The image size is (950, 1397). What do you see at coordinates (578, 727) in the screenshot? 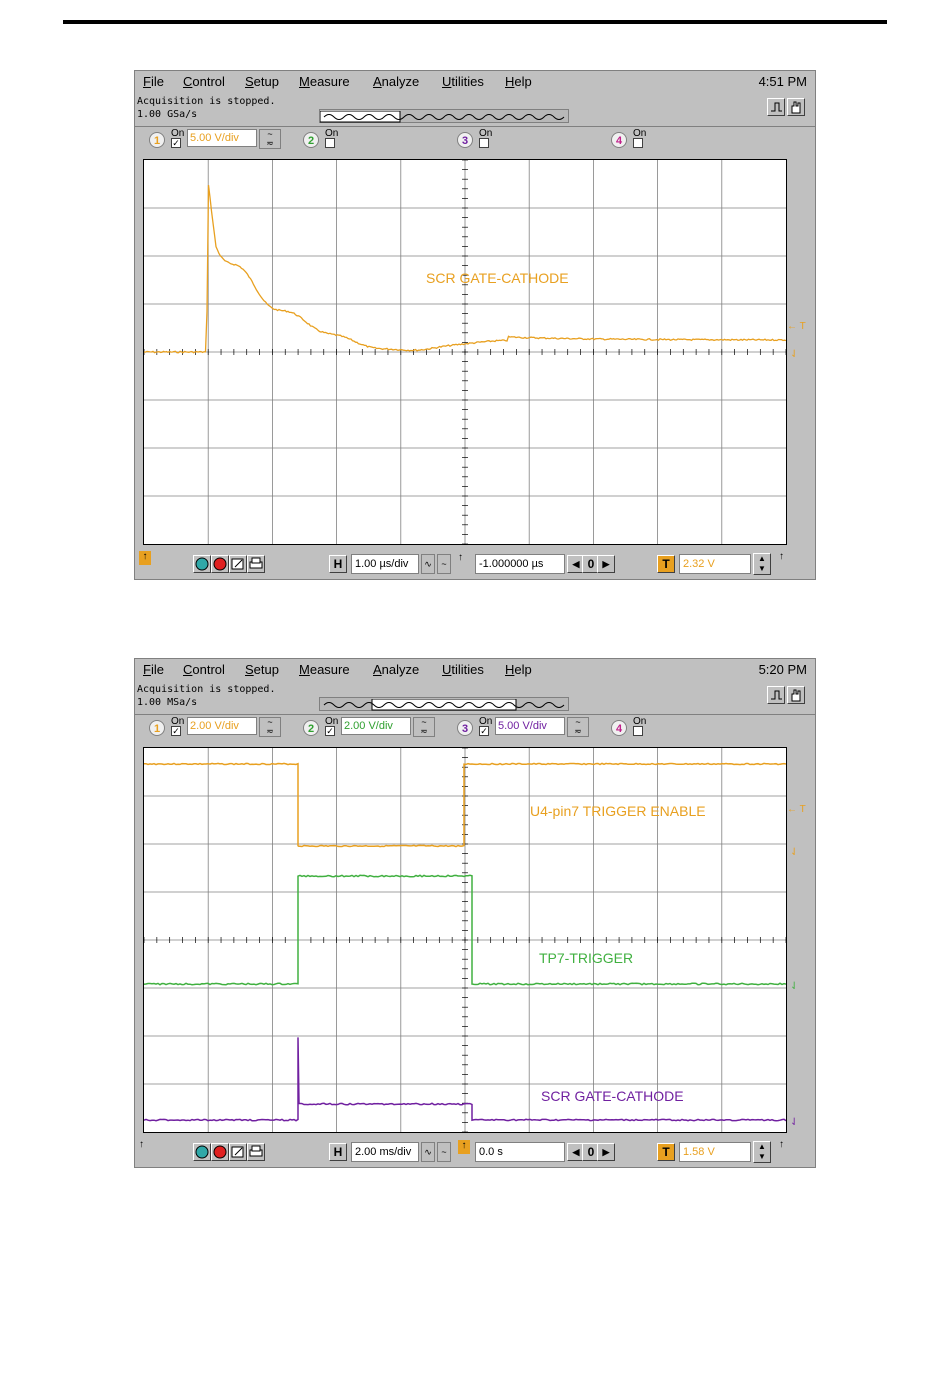
I see `channel-3-coupling: ~ ≂` at bounding box center [578, 727].